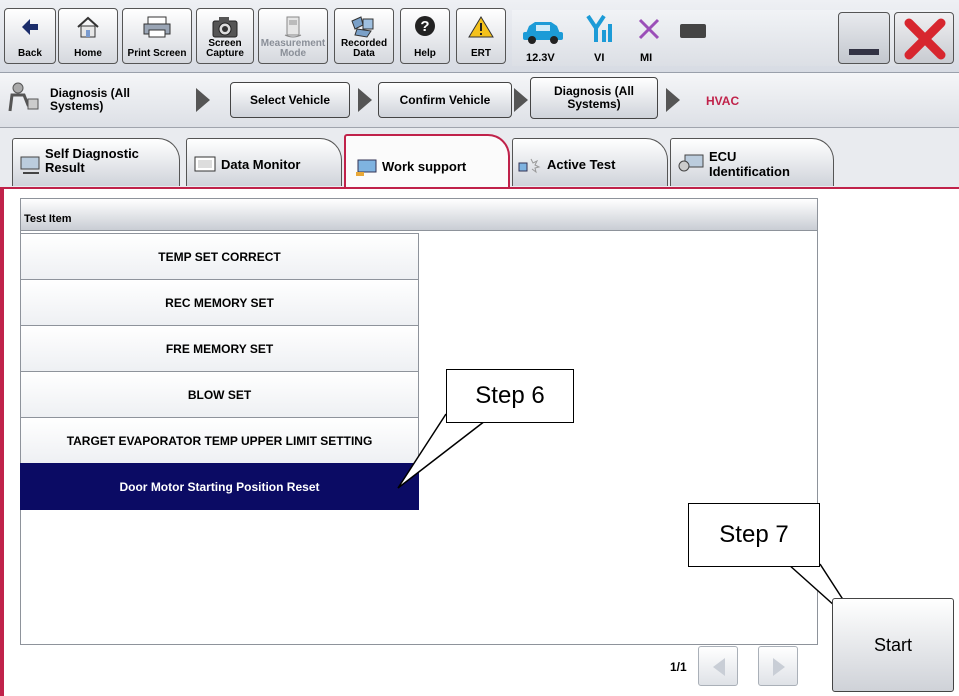 The height and width of the screenshot is (696, 959). Describe the element at coordinates (425, 53) in the screenshot. I see `help-label: Help` at that location.